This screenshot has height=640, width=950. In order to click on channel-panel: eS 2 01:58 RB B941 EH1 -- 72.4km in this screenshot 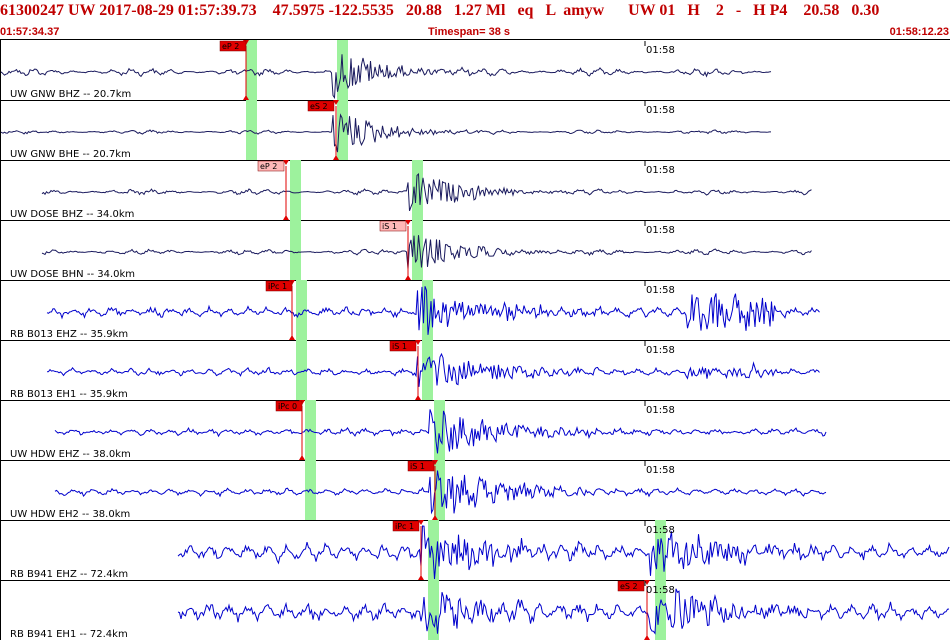, I will do `click(475, 610)`.